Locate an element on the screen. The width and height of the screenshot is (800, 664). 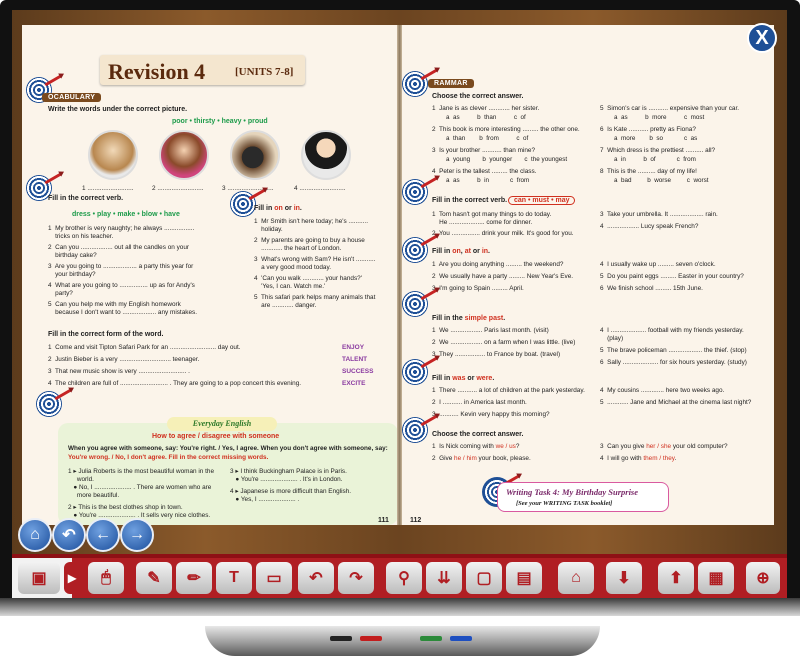
choose-options: a as b than c of is located at coordinates (486, 117).